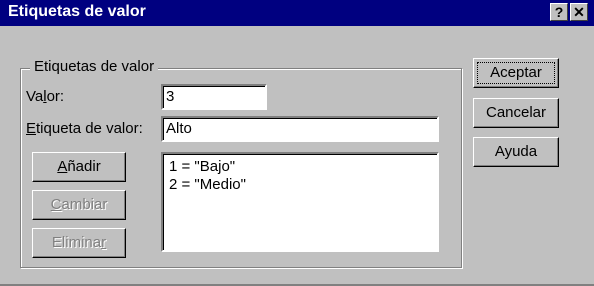 This screenshot has height=286, width=594. Describe the element at coordinates (297, 13) in the screenshot. I see `title-bar: Etiquetas de valor ? ✕` at that location.